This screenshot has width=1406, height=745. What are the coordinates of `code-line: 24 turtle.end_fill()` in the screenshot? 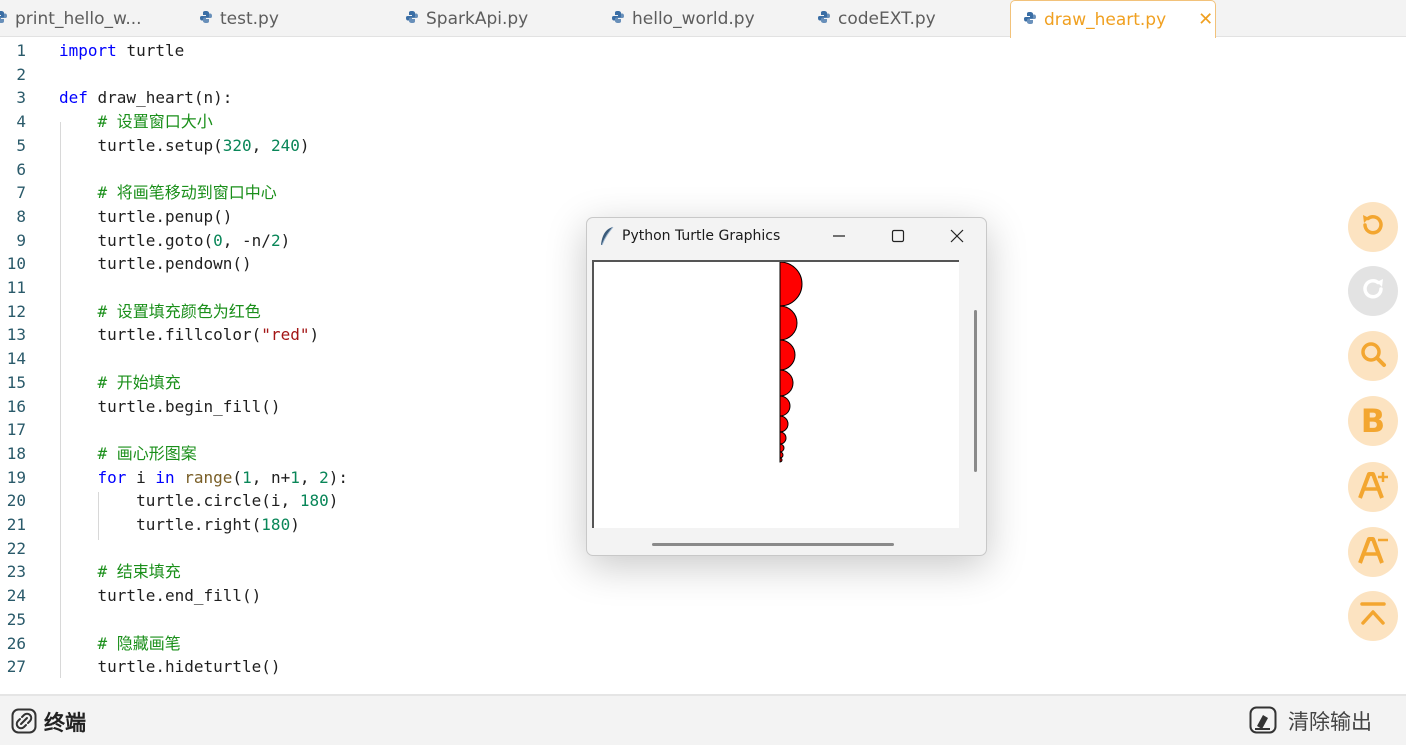 It's located at (670, 596).